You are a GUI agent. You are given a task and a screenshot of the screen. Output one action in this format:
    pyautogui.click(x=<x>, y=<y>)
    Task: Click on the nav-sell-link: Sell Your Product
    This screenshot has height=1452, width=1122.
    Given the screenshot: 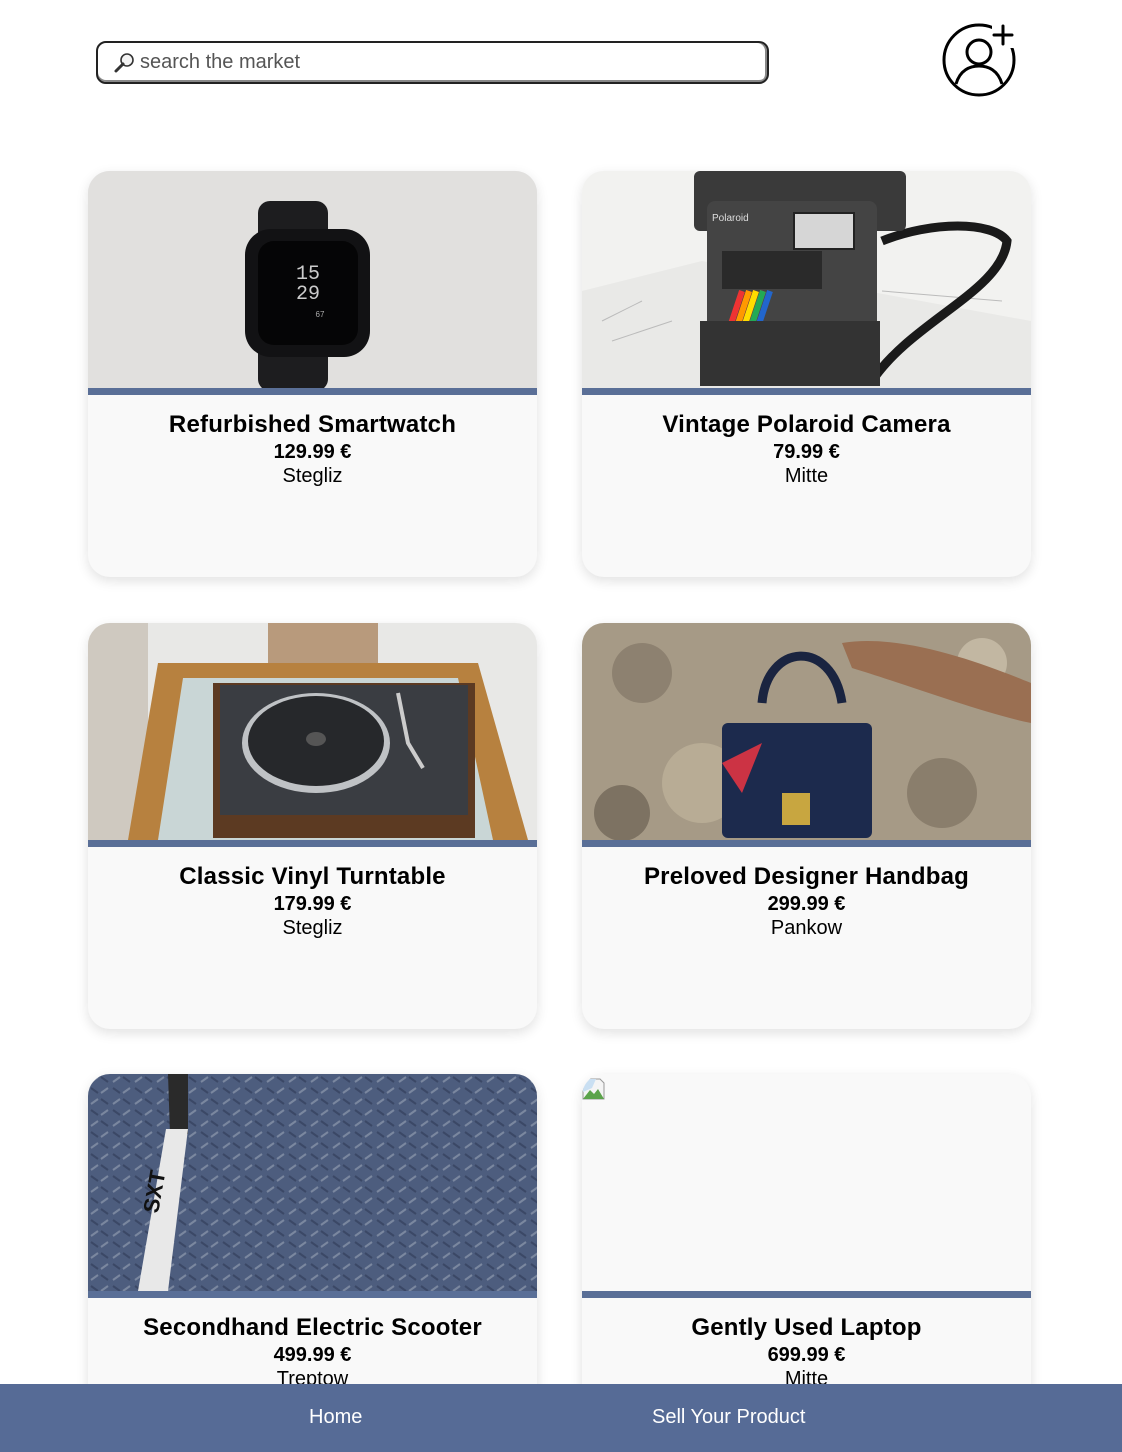 What is the action you would take?
    pyautogui.click(x=728, y=1417)
    